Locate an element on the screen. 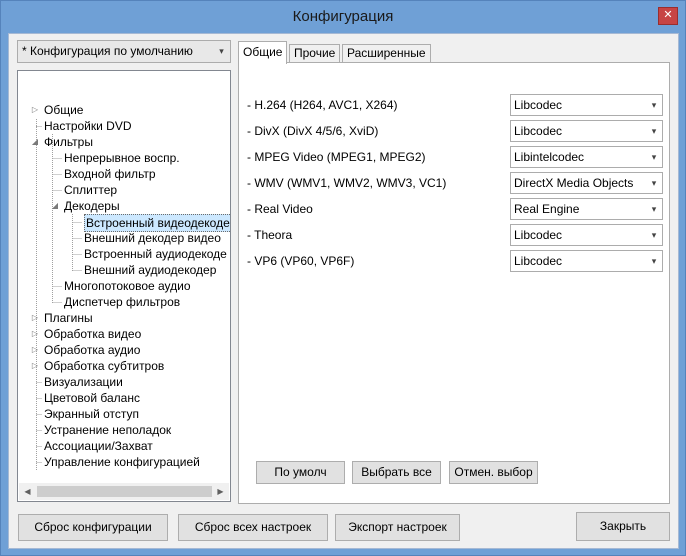 This screenshot has width=686, height=556. deselect-button: Отмен. выбор is located at coordinates (493, 472).